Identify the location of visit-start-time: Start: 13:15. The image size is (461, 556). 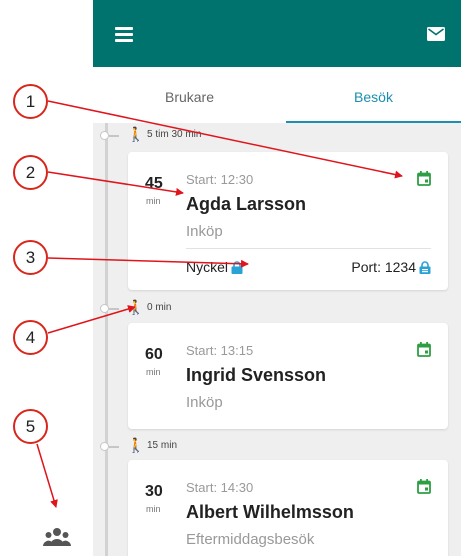
(220, 350).